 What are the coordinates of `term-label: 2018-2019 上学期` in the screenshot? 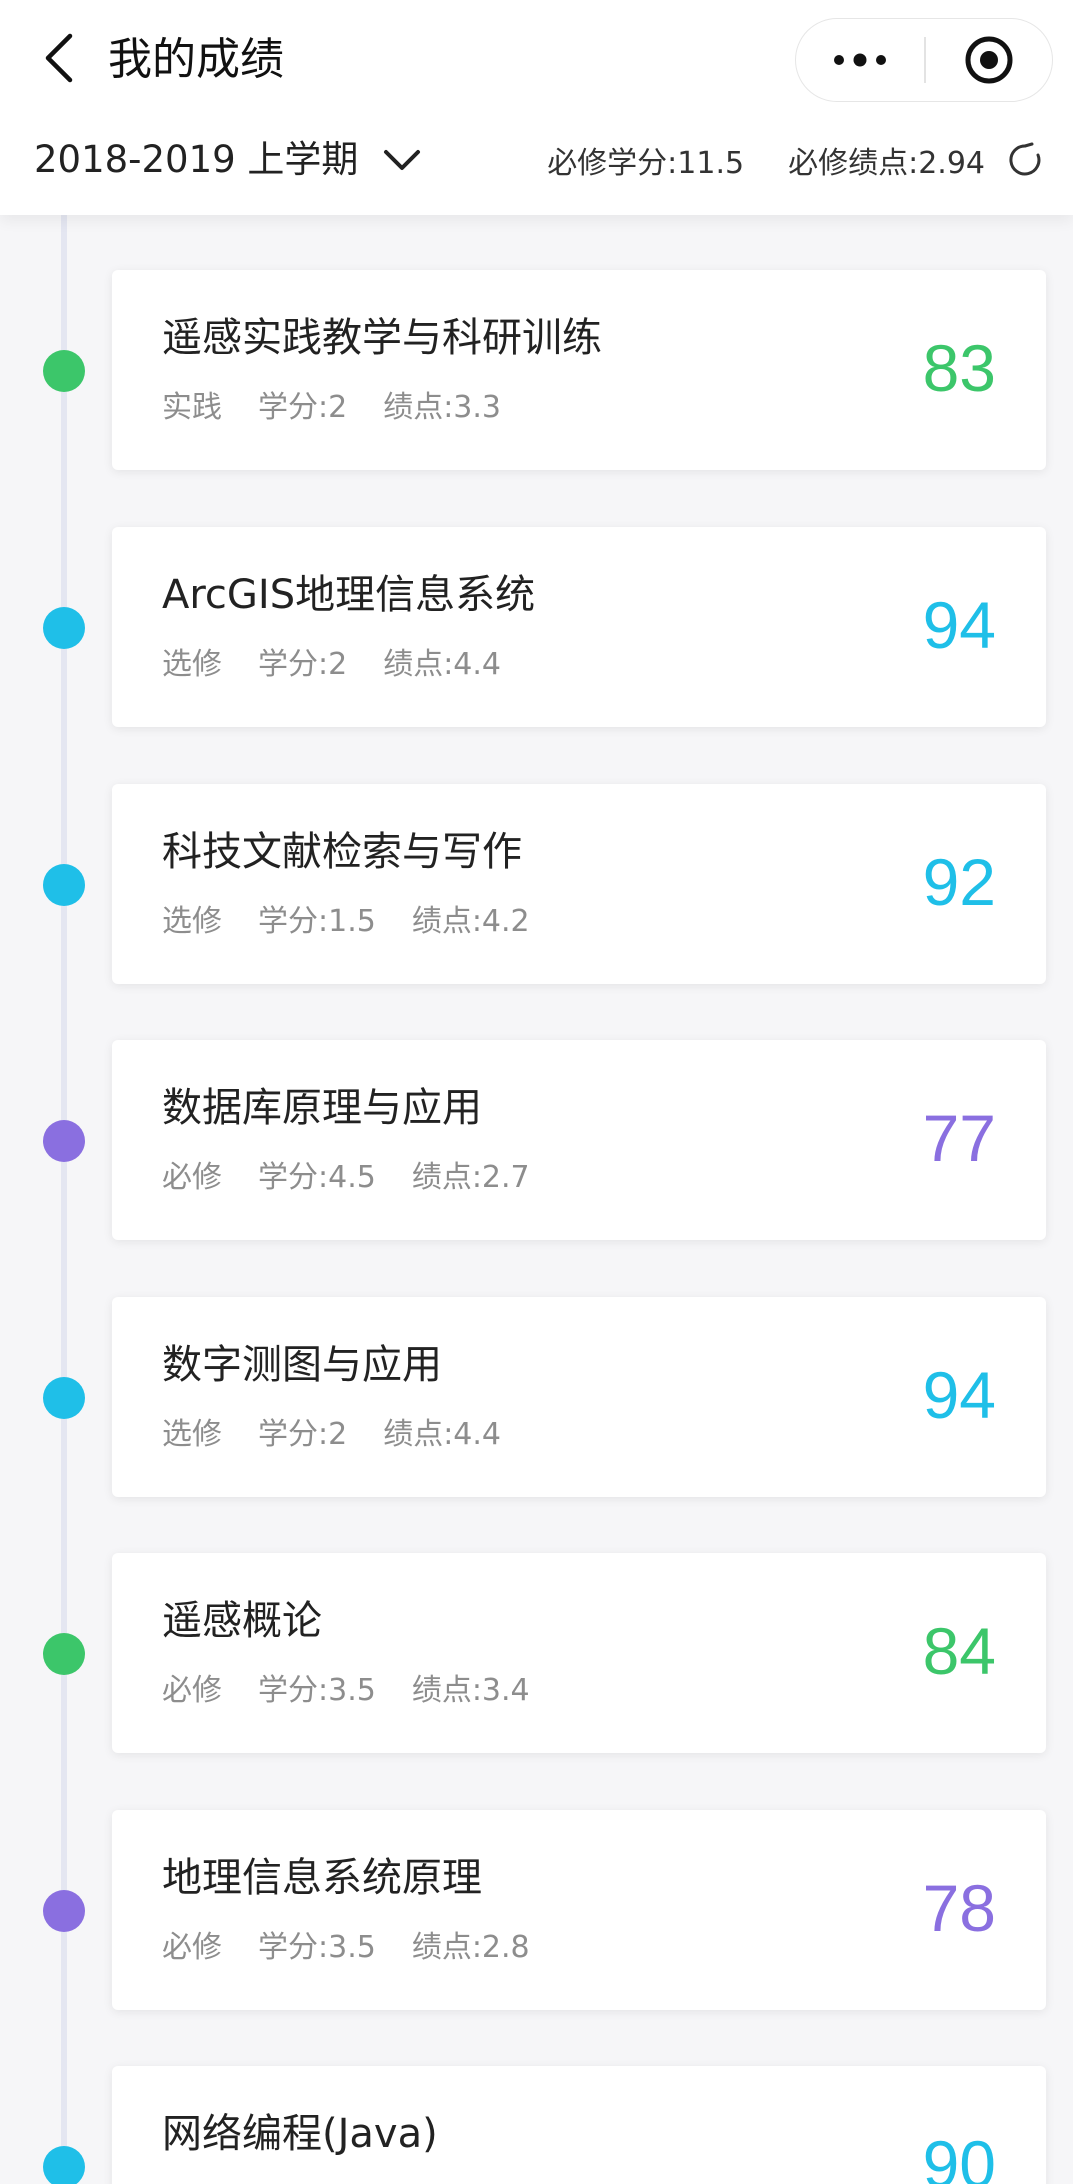 It's located at (196, 159).